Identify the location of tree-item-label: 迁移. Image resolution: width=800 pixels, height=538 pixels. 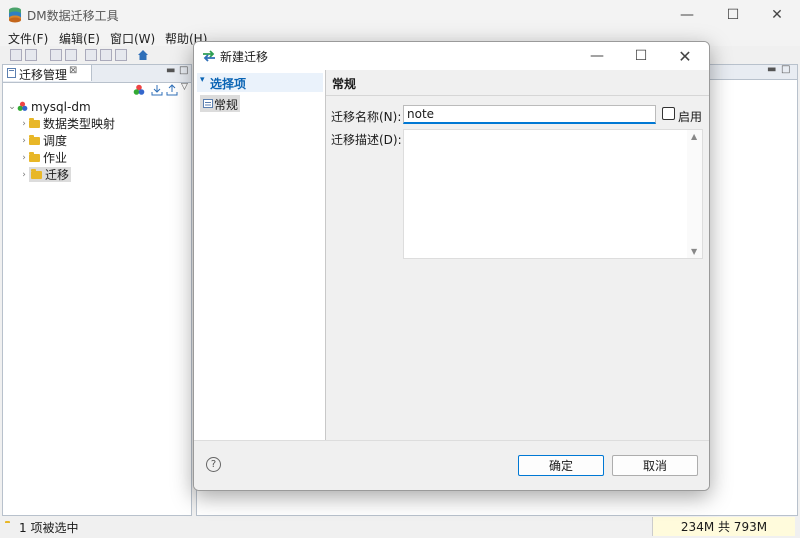
(57, 175).